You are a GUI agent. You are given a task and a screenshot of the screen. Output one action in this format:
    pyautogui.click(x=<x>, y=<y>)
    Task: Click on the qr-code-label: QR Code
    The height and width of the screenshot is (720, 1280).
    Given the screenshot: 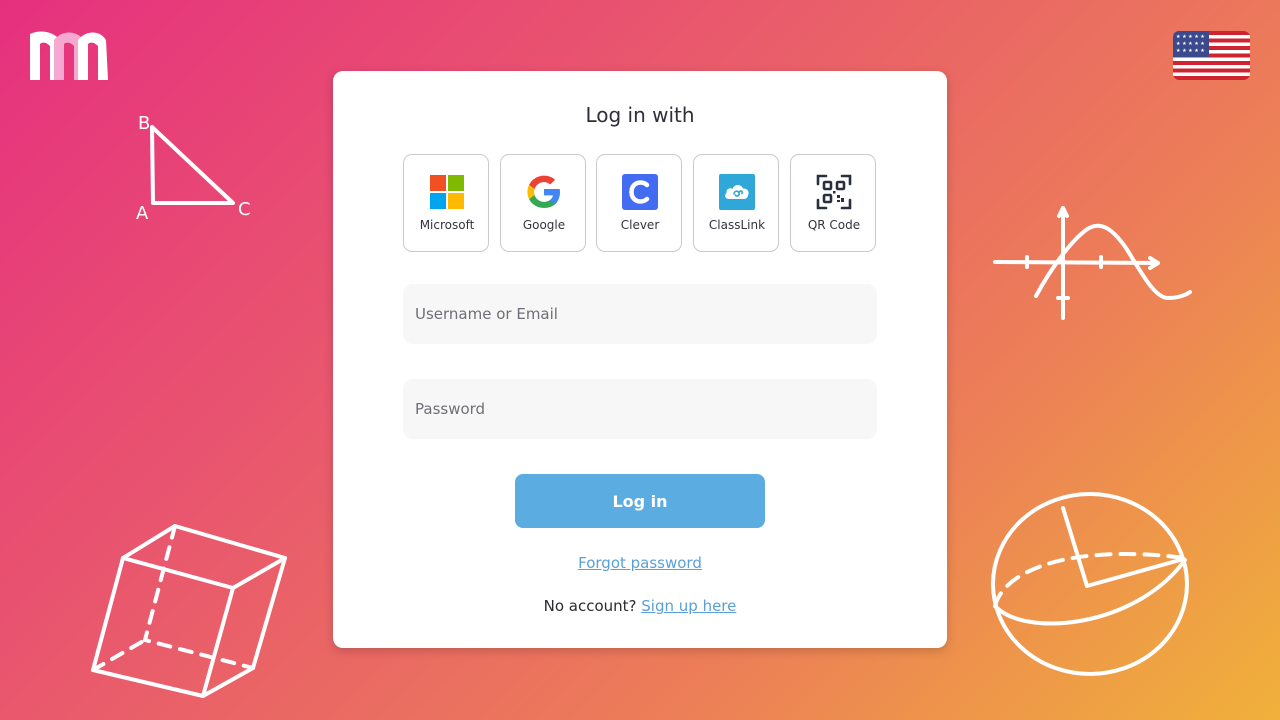 What is the action you would take?
    pyautogui.click(x=834, y=225)
    